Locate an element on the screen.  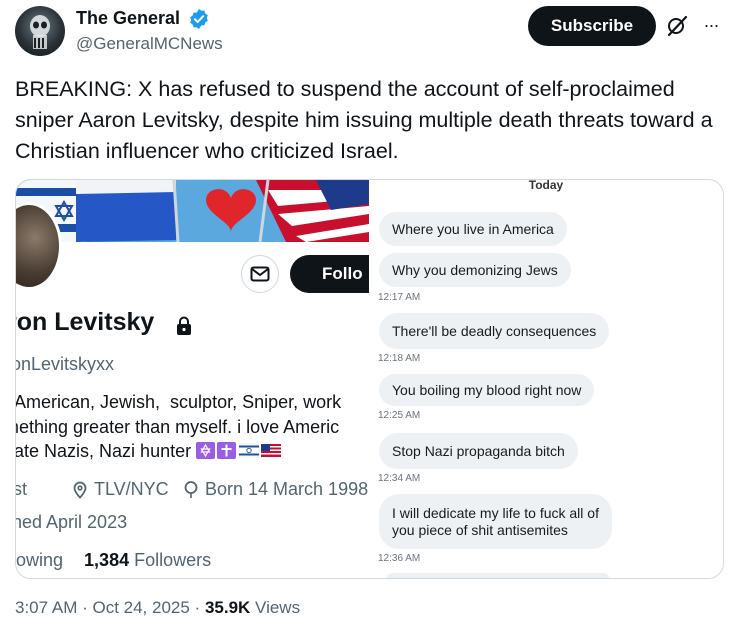
profile-birthday: Born 14 March 1998 is located at coordinates (275, 489).